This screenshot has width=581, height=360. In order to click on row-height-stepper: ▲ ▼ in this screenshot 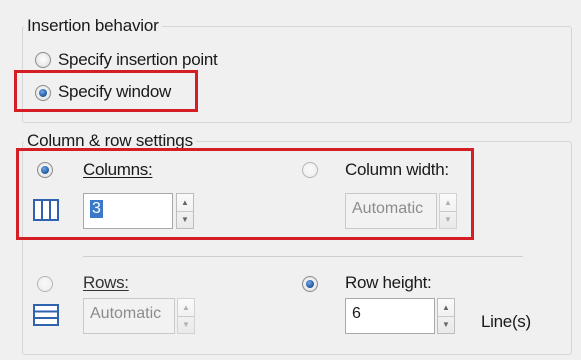, I will do `click(446, 316)`.